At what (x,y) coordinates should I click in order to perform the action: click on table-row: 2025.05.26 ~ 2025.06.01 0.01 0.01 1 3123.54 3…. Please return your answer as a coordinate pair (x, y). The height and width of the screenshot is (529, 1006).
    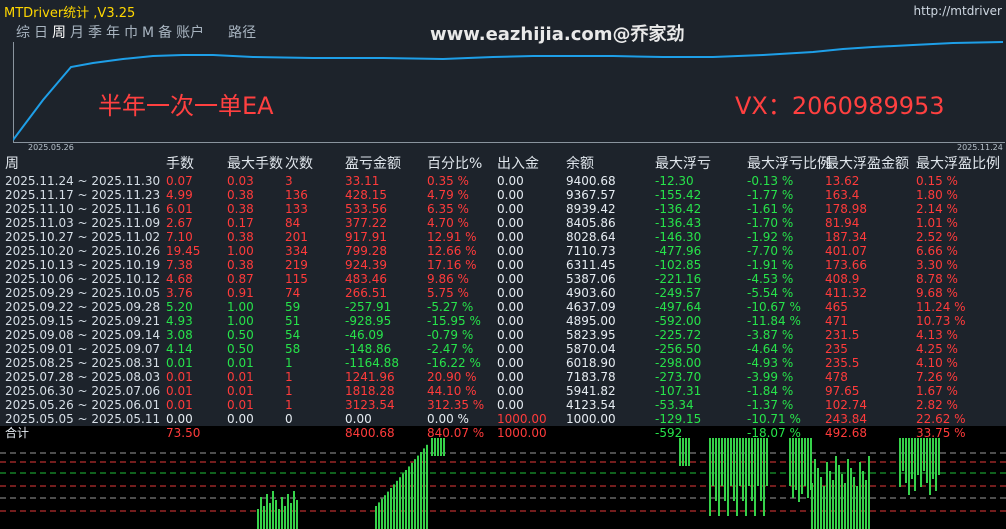
    Looking at the image, I should click on (503, 405).